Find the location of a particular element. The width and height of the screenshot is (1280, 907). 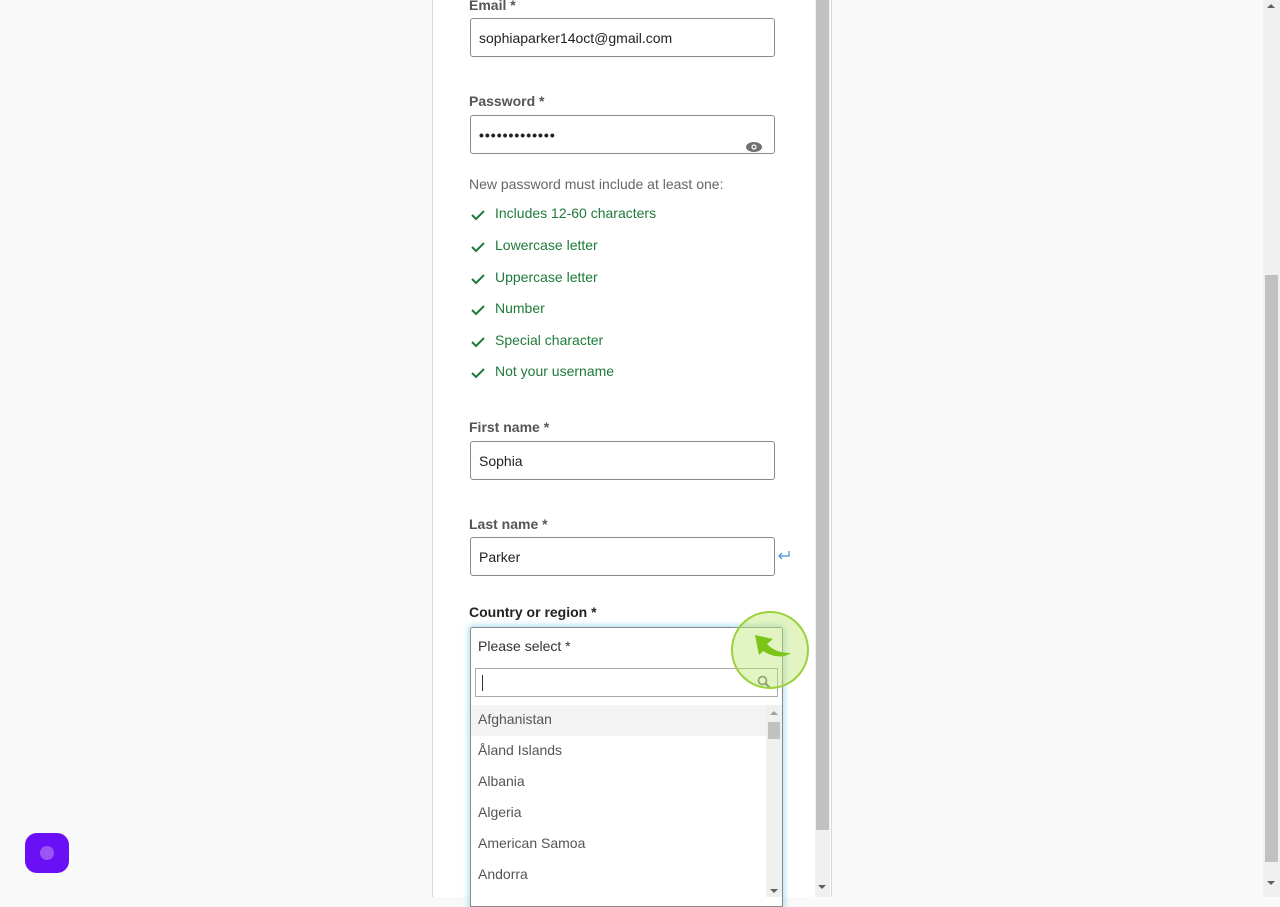

password-field: ••••••••••••• is located at coordinates (622, 134).